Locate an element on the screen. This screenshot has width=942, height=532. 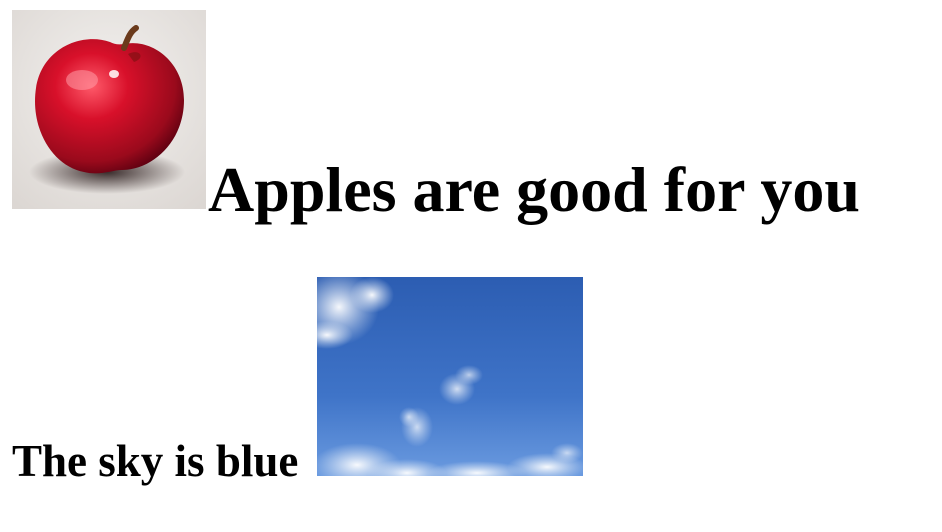
apple-heading: Apples are good for you is located at coordinates (534, 189).